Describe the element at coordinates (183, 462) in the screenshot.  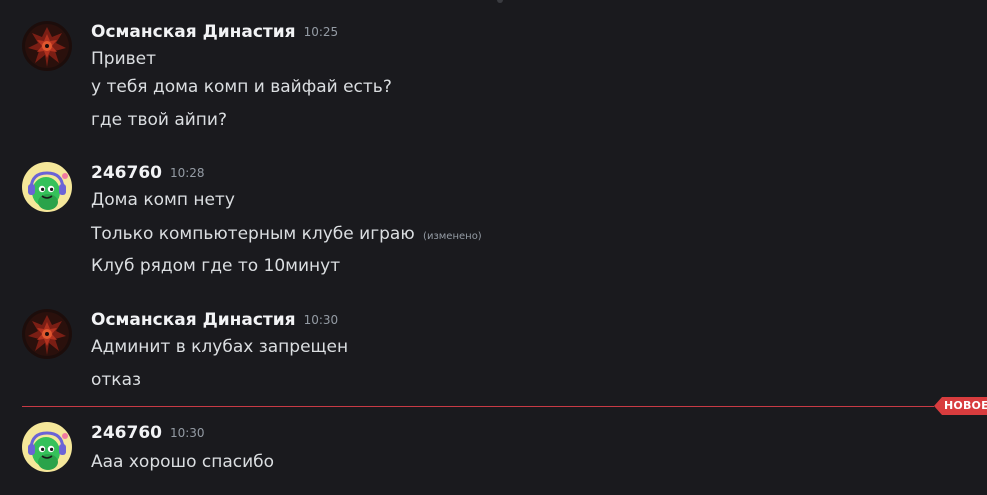
I see `message-text: Ааа хорошо спасибо` at that location.